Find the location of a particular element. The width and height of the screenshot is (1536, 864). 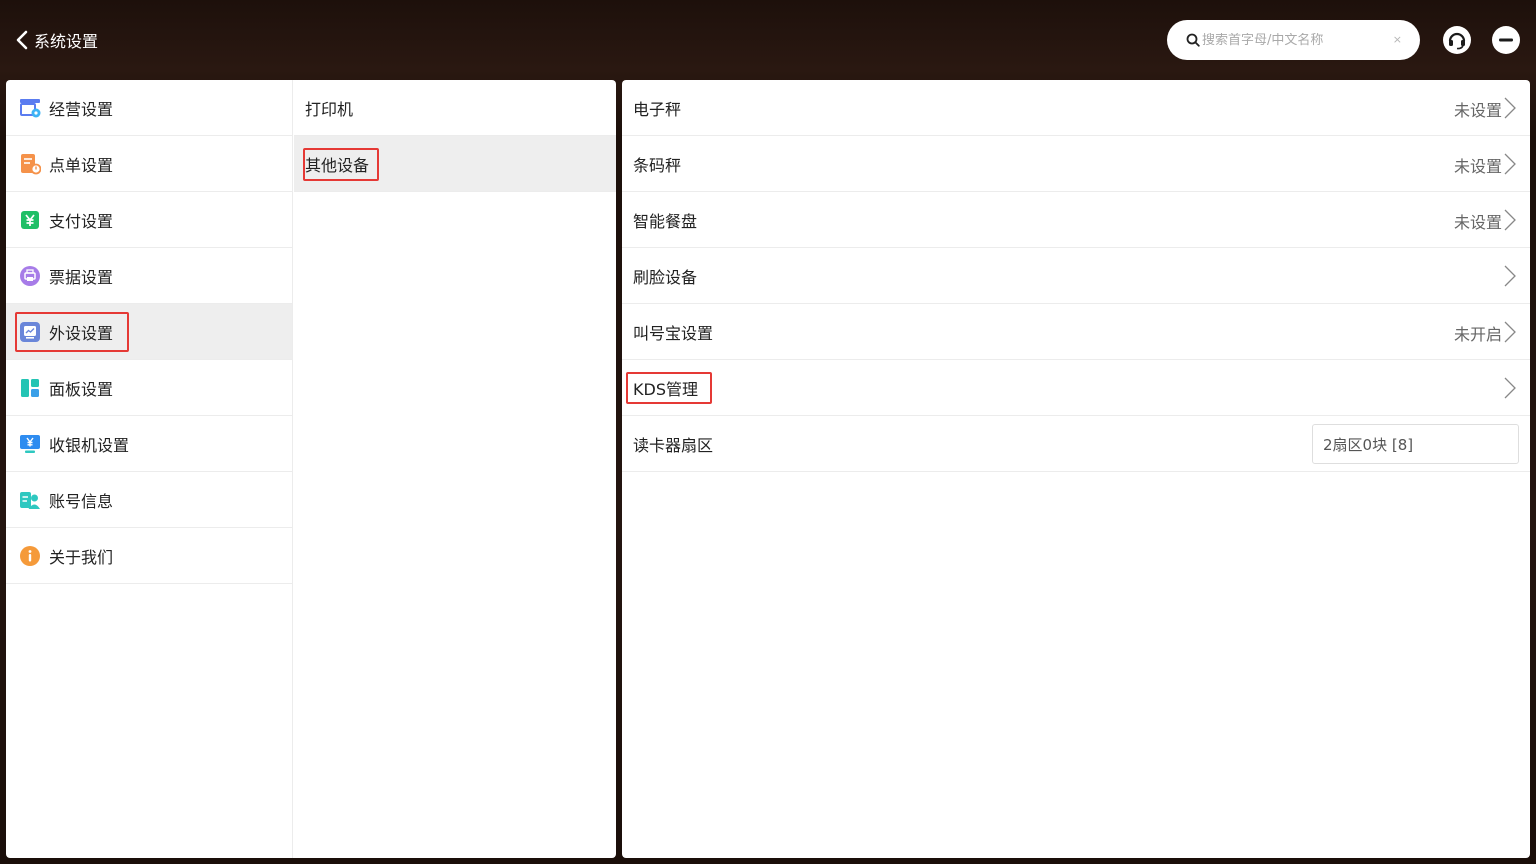

setting-label: 条码秤 is located at coordinates (657, 165).